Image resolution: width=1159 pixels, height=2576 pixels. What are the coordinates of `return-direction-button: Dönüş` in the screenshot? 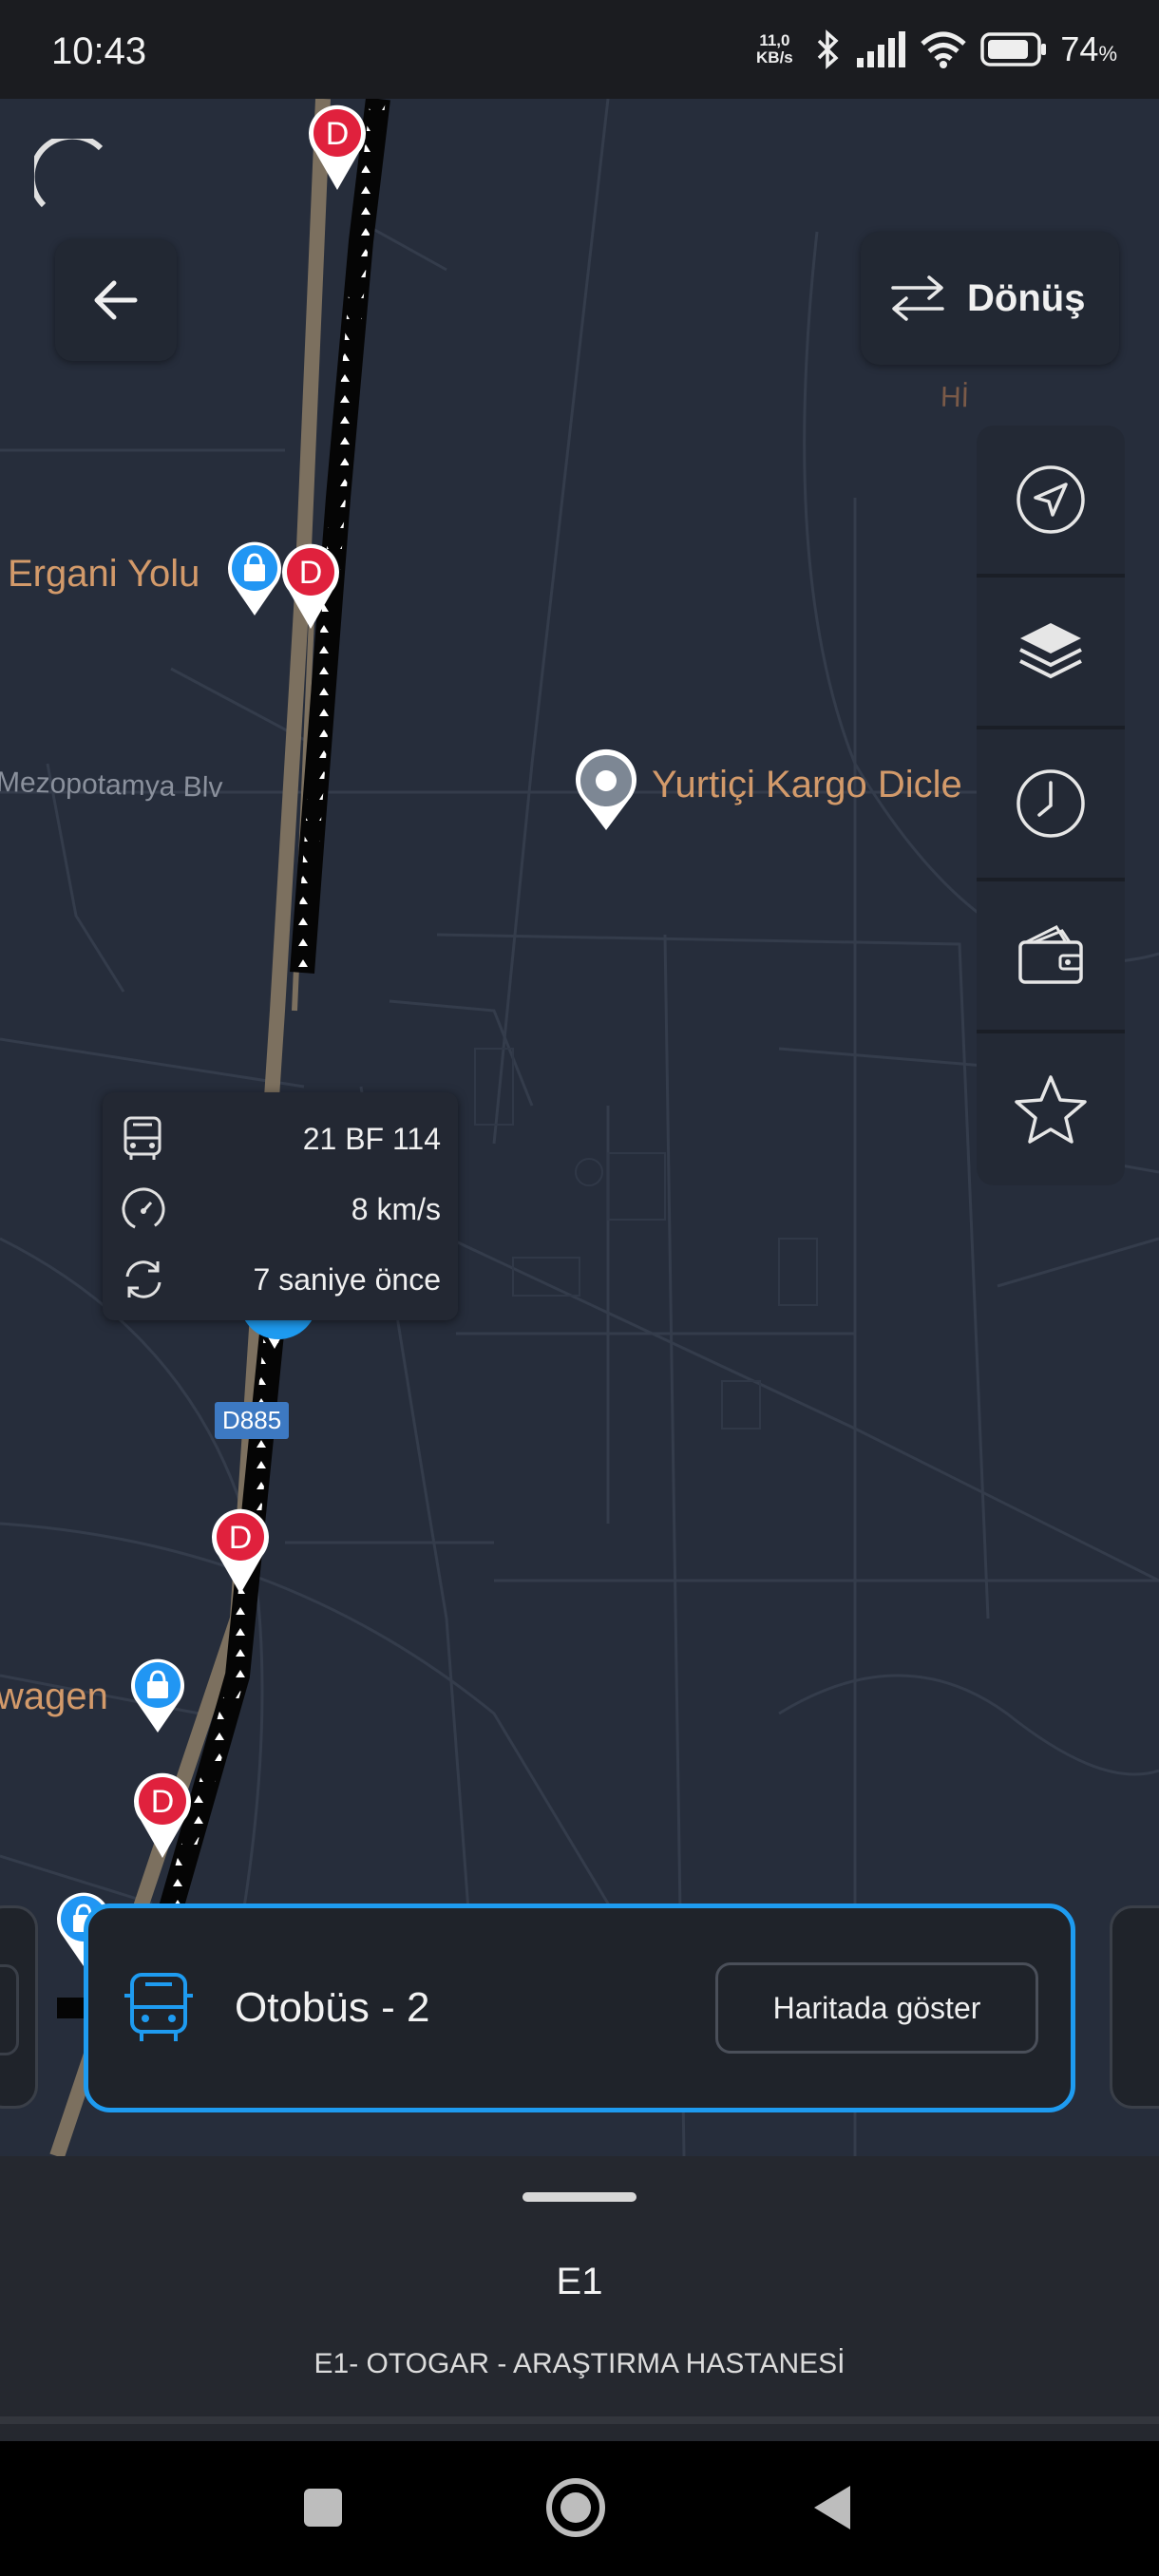 It's located at (990, 298).